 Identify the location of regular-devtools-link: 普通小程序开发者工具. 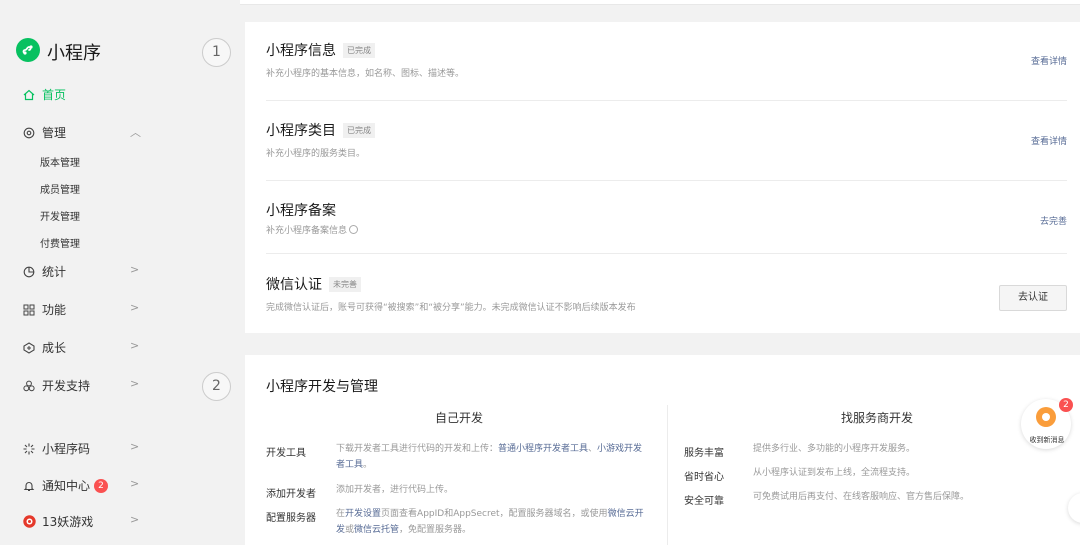
(543, 449).